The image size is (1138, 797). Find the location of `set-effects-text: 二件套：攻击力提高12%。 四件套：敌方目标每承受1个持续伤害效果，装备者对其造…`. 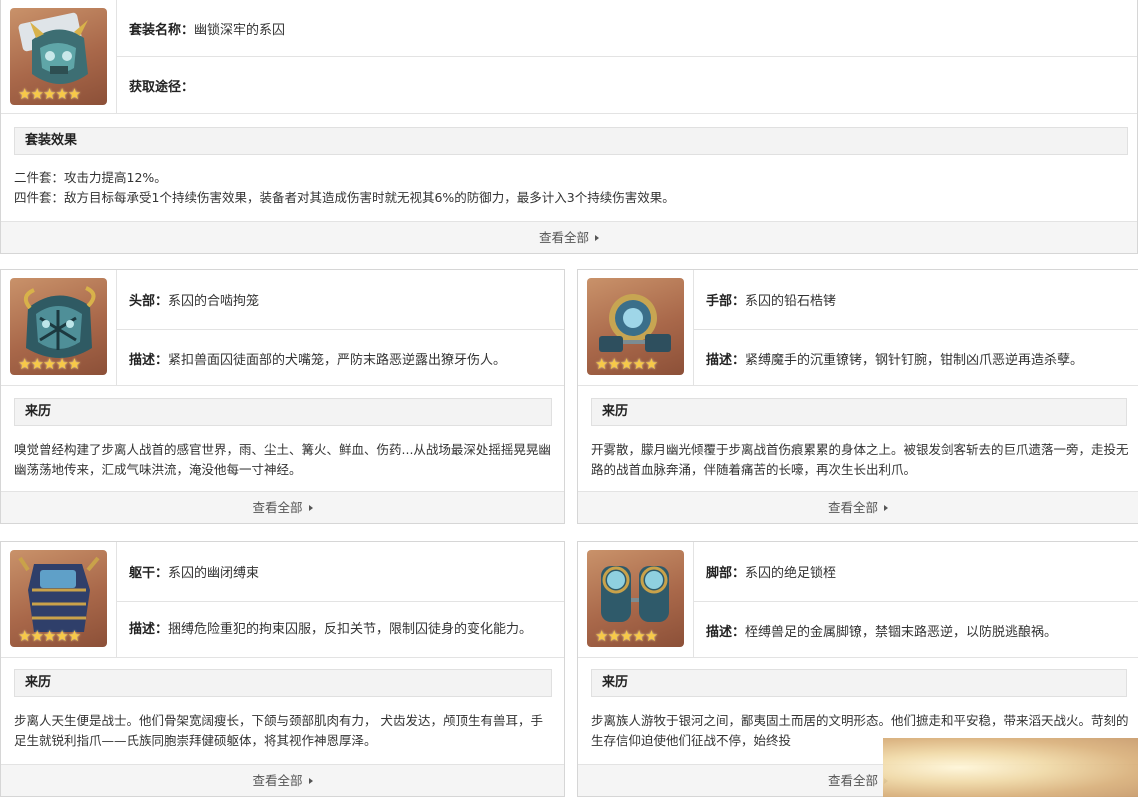

set-effects-text: 二件套：攻击力提高12%。 四件套：敌方目标每承受1个持续伤害效果，装备者对其造… is located at coordinates (344, 188).